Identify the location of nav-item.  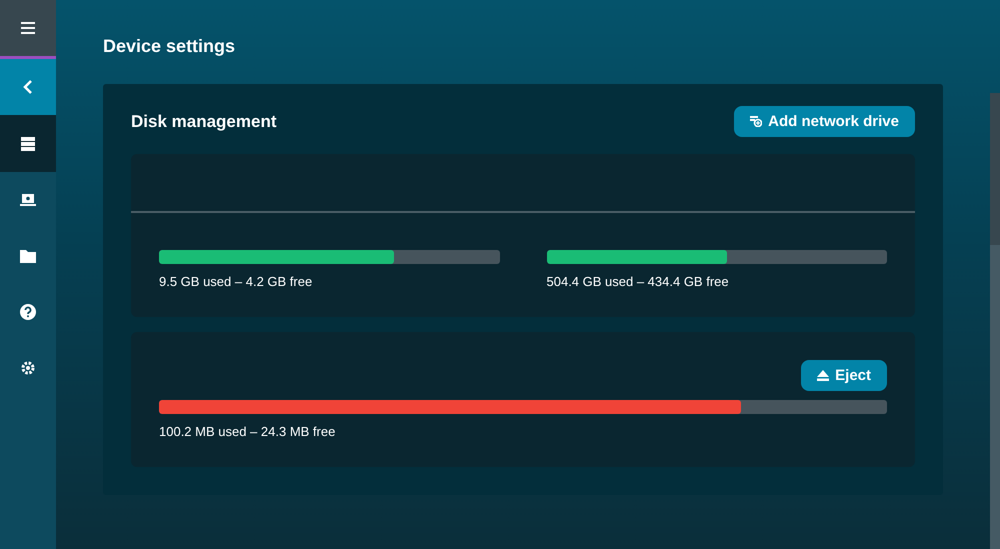
(28, 143).